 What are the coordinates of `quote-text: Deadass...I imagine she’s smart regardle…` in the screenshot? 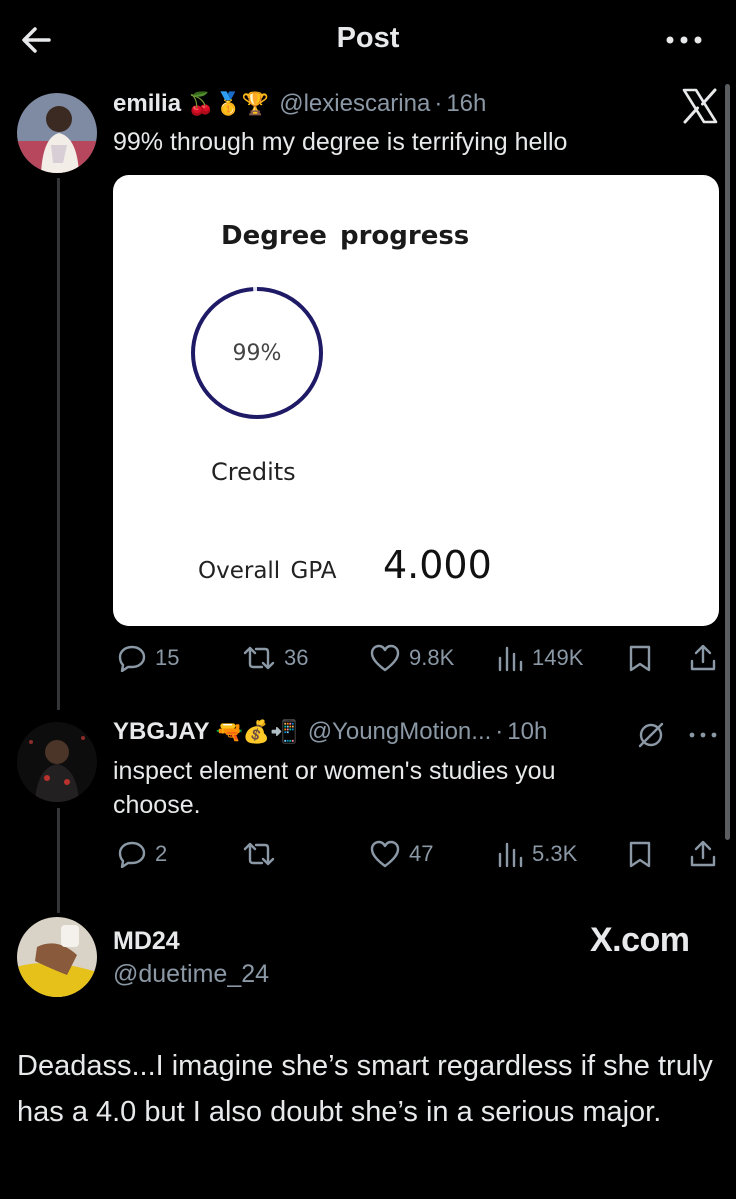 It's located at (365, 1089).